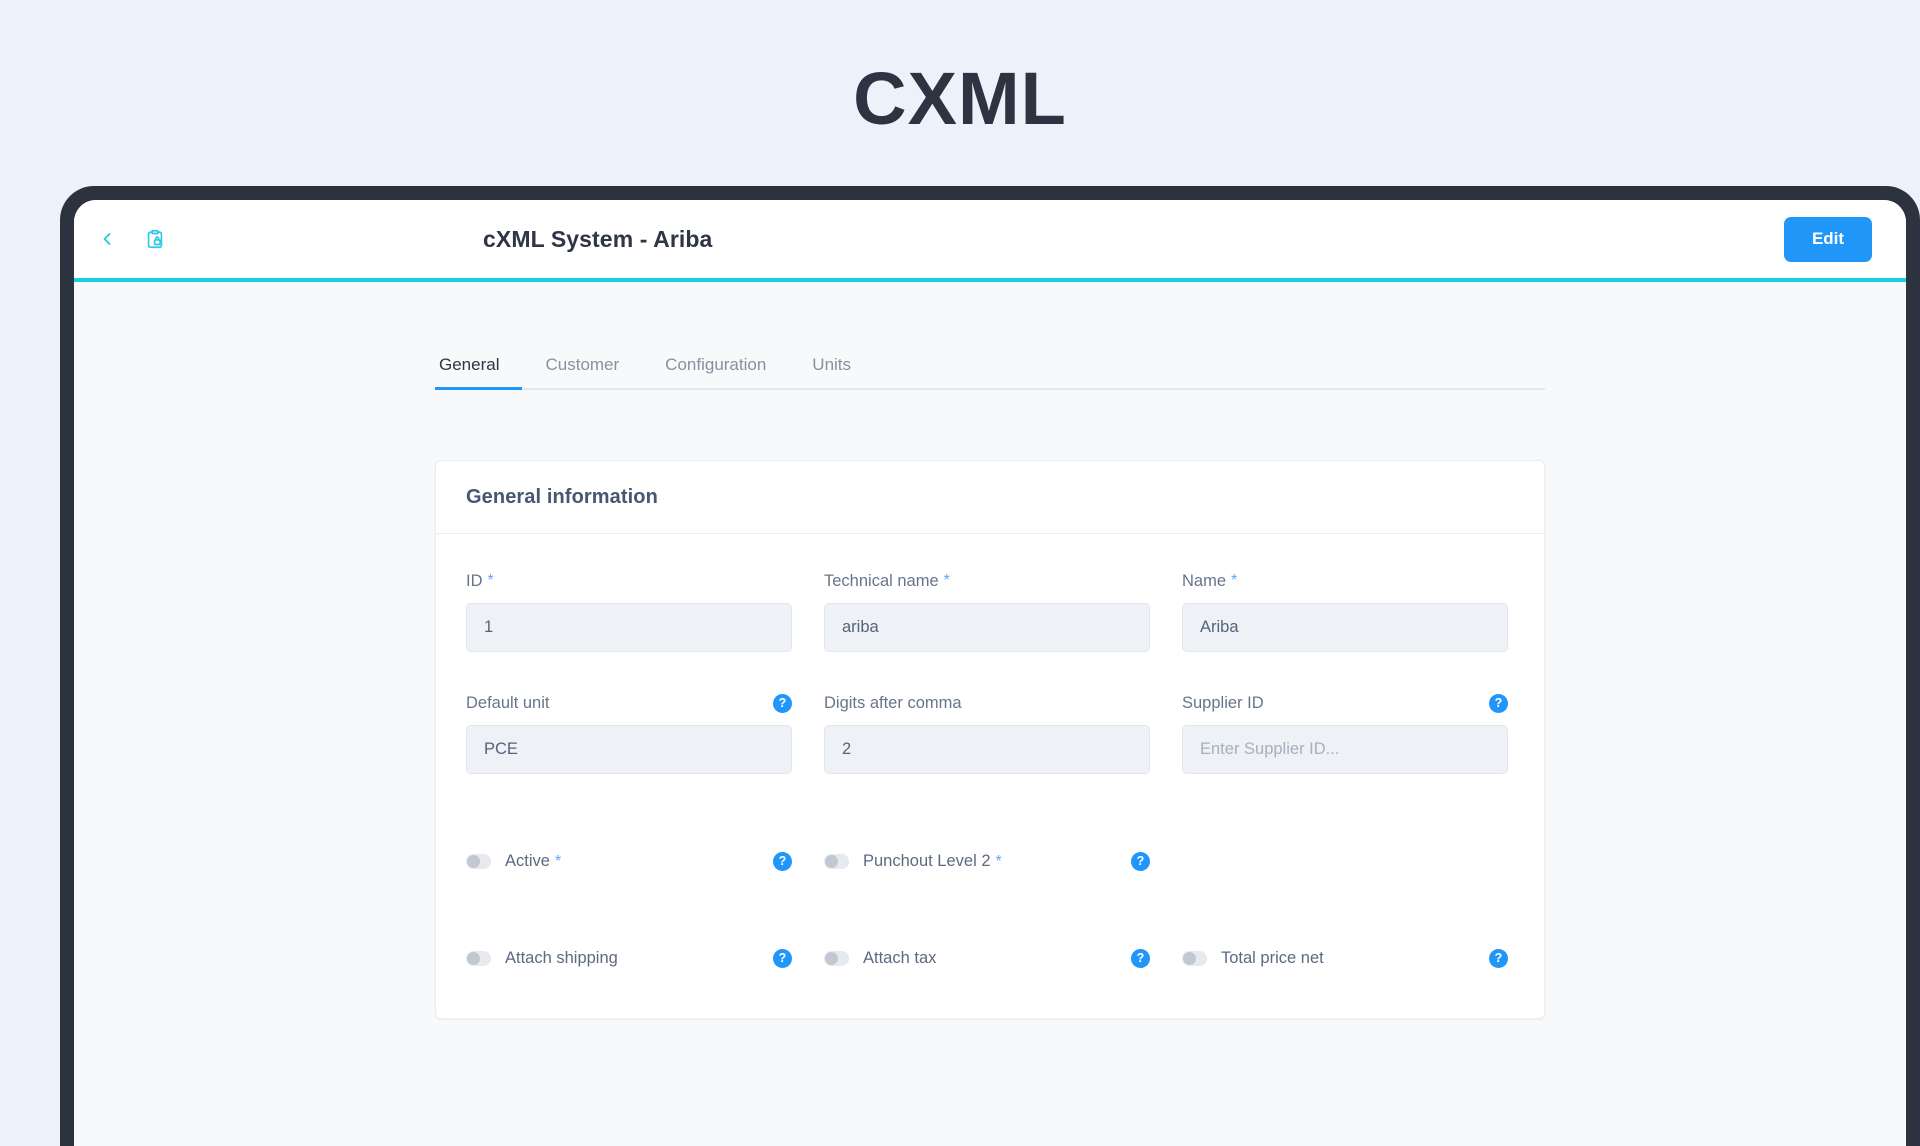 The image size is (1920, 1146). I want to click on field-id: ID *, so click(629, 611).